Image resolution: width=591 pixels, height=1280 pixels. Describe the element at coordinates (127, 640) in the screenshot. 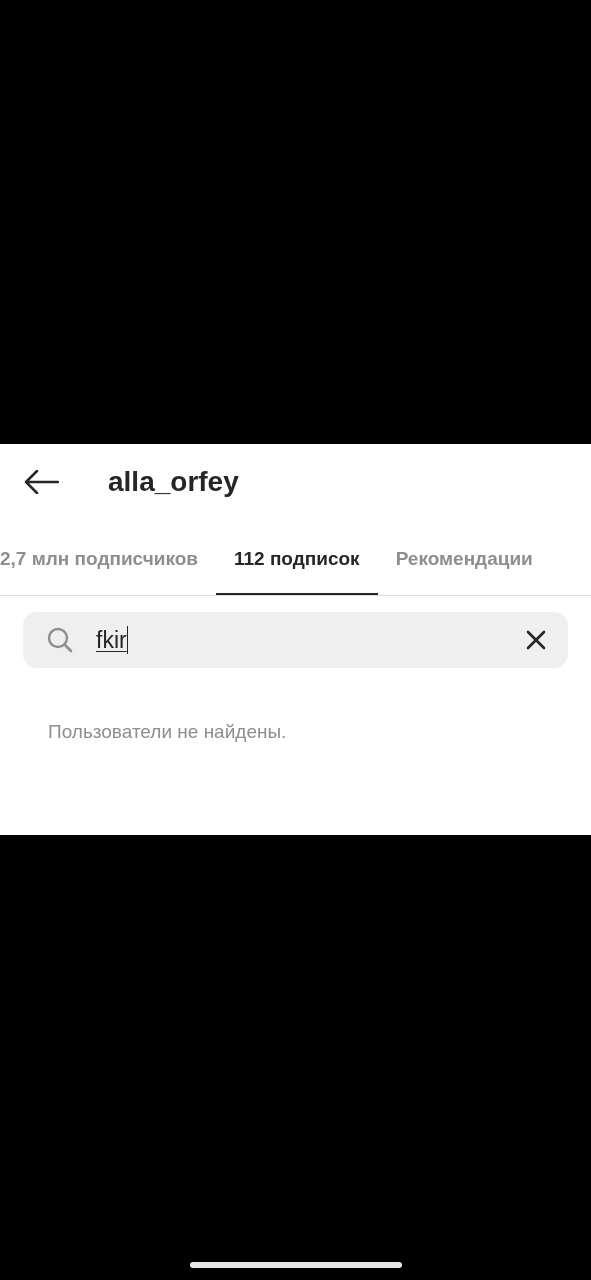

I see `text-cursor` at that location.